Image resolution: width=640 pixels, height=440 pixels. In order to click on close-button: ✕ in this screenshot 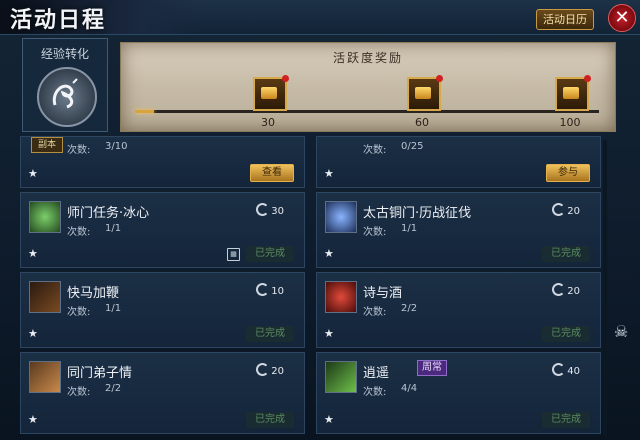, I will do `click(622, 18)`.